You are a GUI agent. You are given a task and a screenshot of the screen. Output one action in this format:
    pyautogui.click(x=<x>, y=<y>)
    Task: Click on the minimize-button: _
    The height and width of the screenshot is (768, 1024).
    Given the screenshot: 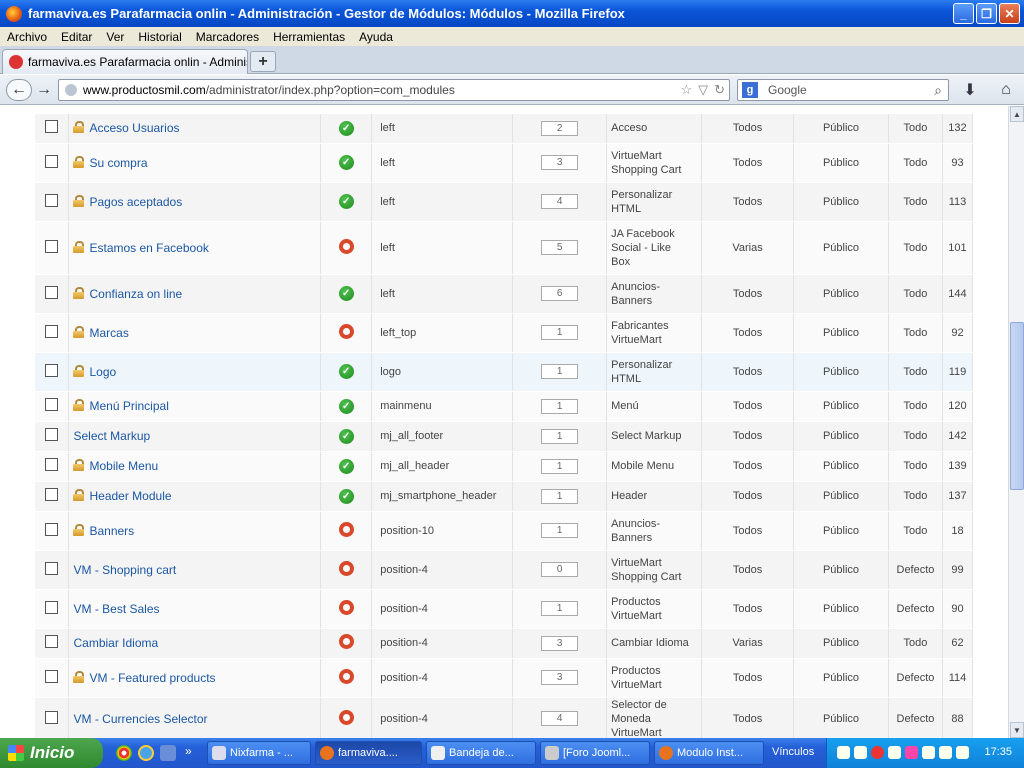 What is the action you would take?
    pyautogui.click(x=963, y=13)
    